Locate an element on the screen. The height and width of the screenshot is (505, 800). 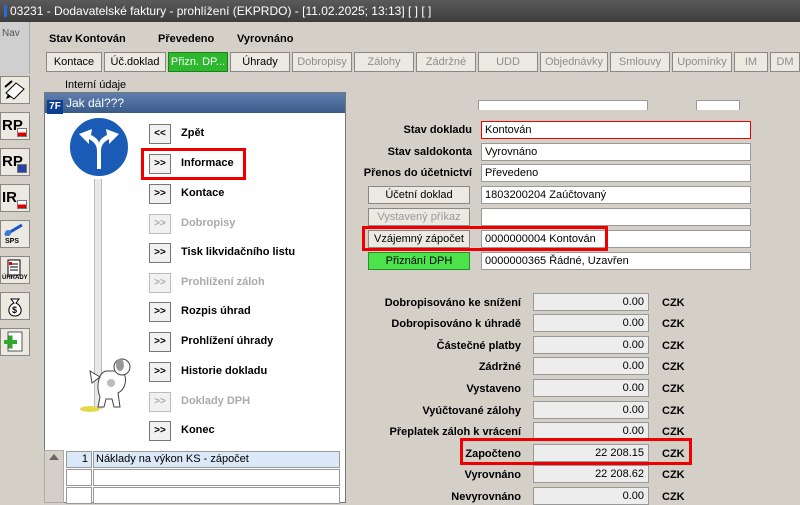
amount-label: Zádržné is located at coordinates (499, 367).